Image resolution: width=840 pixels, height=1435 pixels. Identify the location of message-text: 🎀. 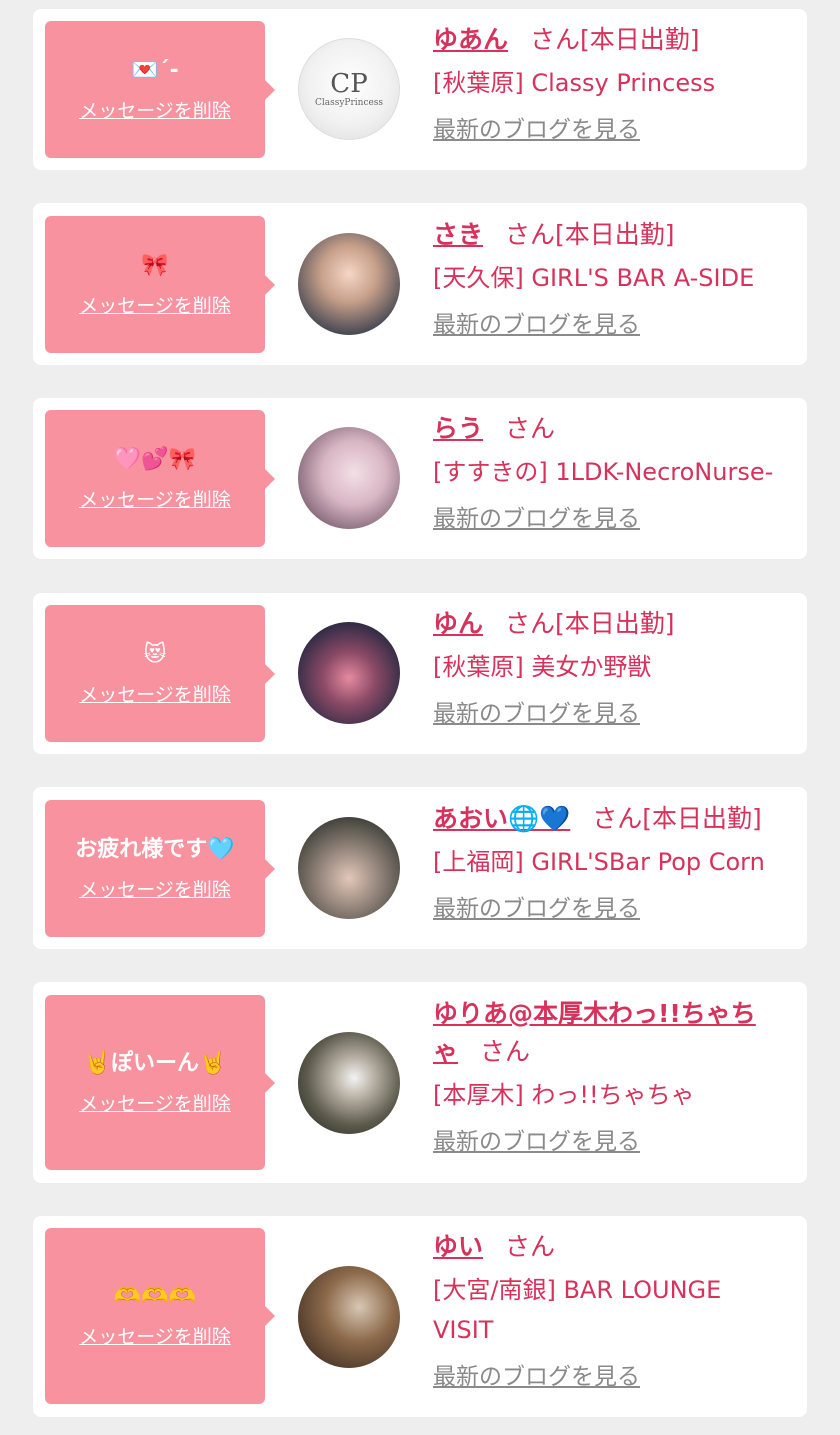
(155, 265).